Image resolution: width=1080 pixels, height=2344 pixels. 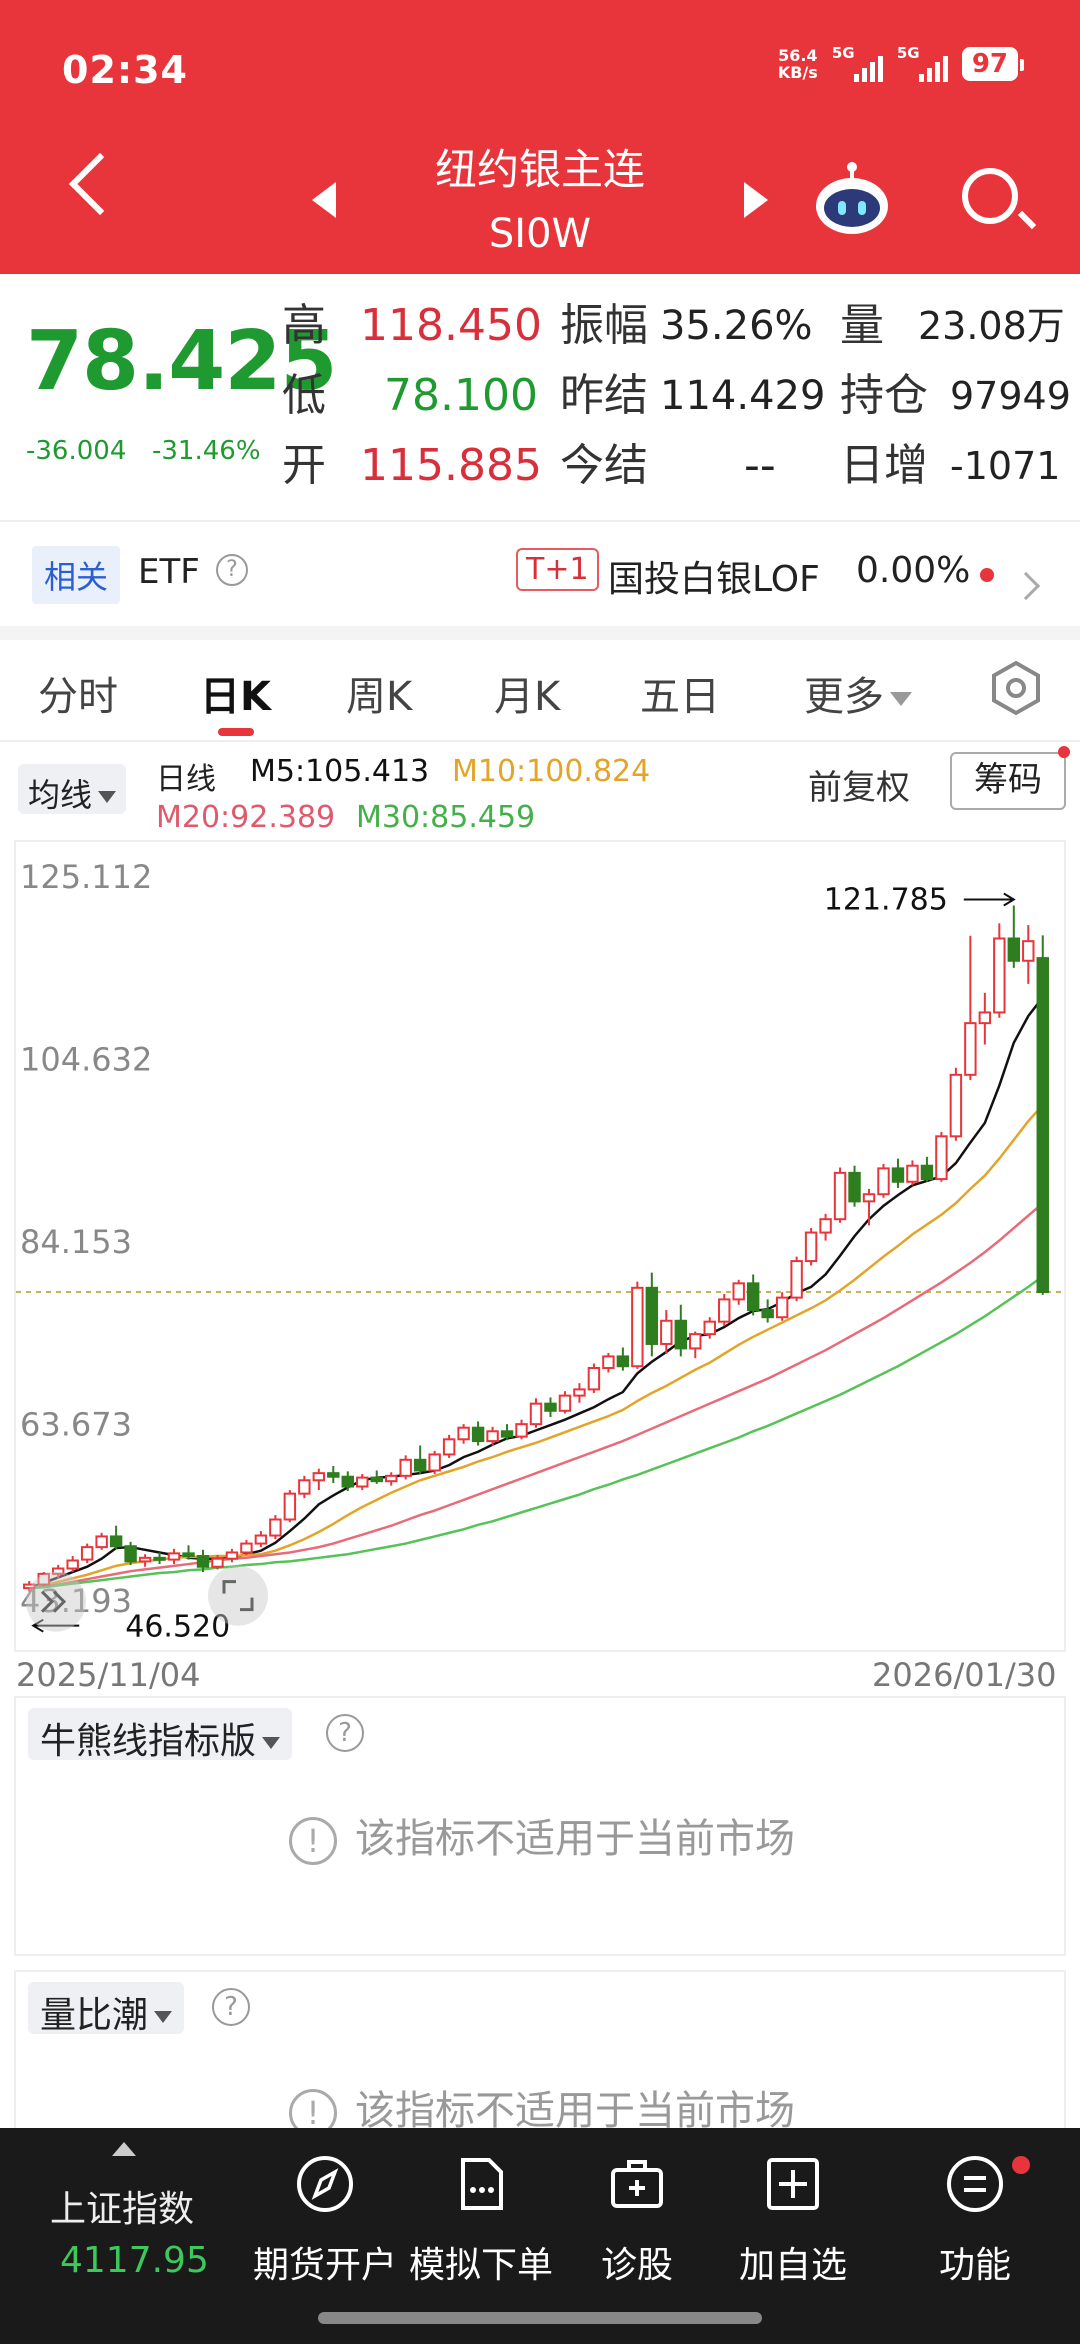 I want to click on volume-label: 量, so click(x=862, y=325).